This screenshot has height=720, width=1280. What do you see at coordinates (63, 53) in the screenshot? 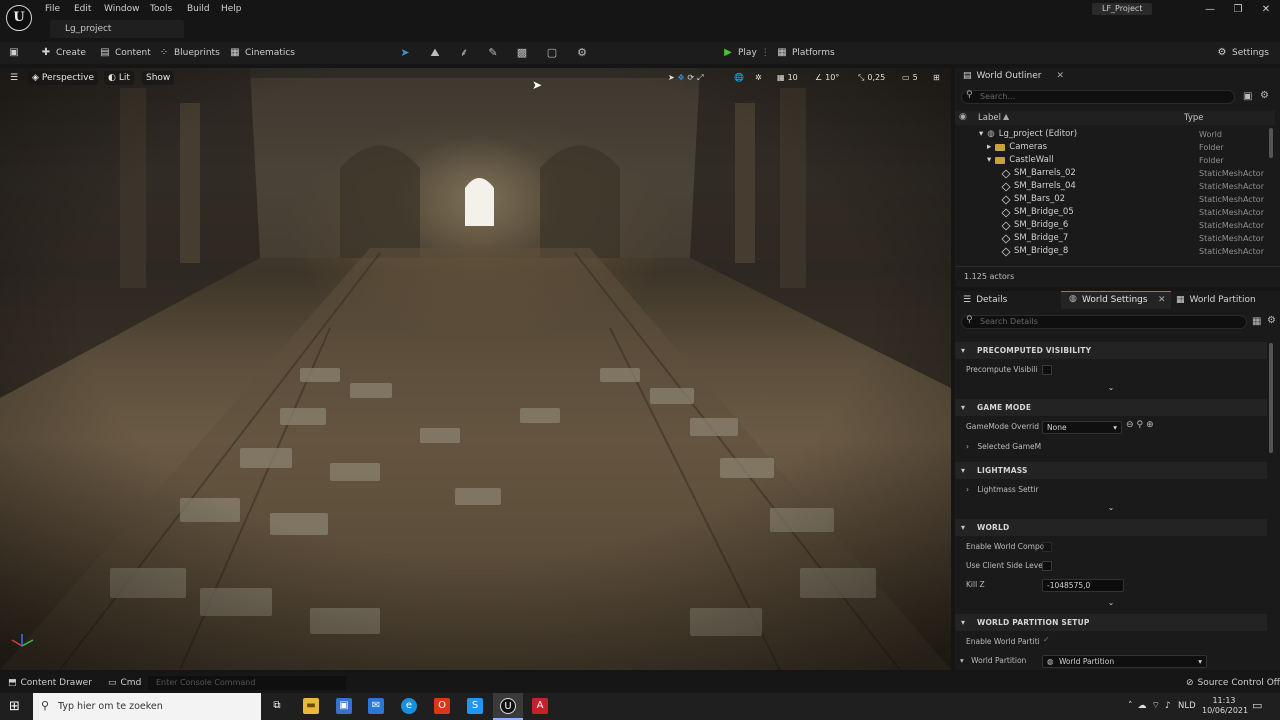
I see `create-button: ✚ Create` at bounding box center [63, 53].